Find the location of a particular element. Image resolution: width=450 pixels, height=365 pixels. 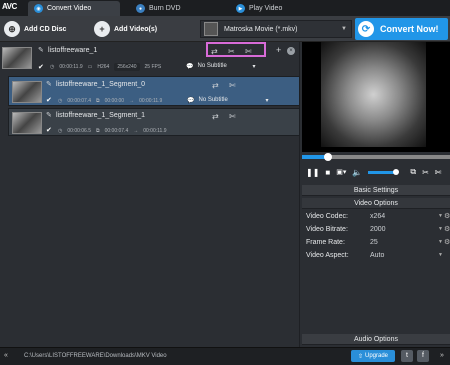

chevron-down-icon: ▾ is located at coordinates (267, 101).